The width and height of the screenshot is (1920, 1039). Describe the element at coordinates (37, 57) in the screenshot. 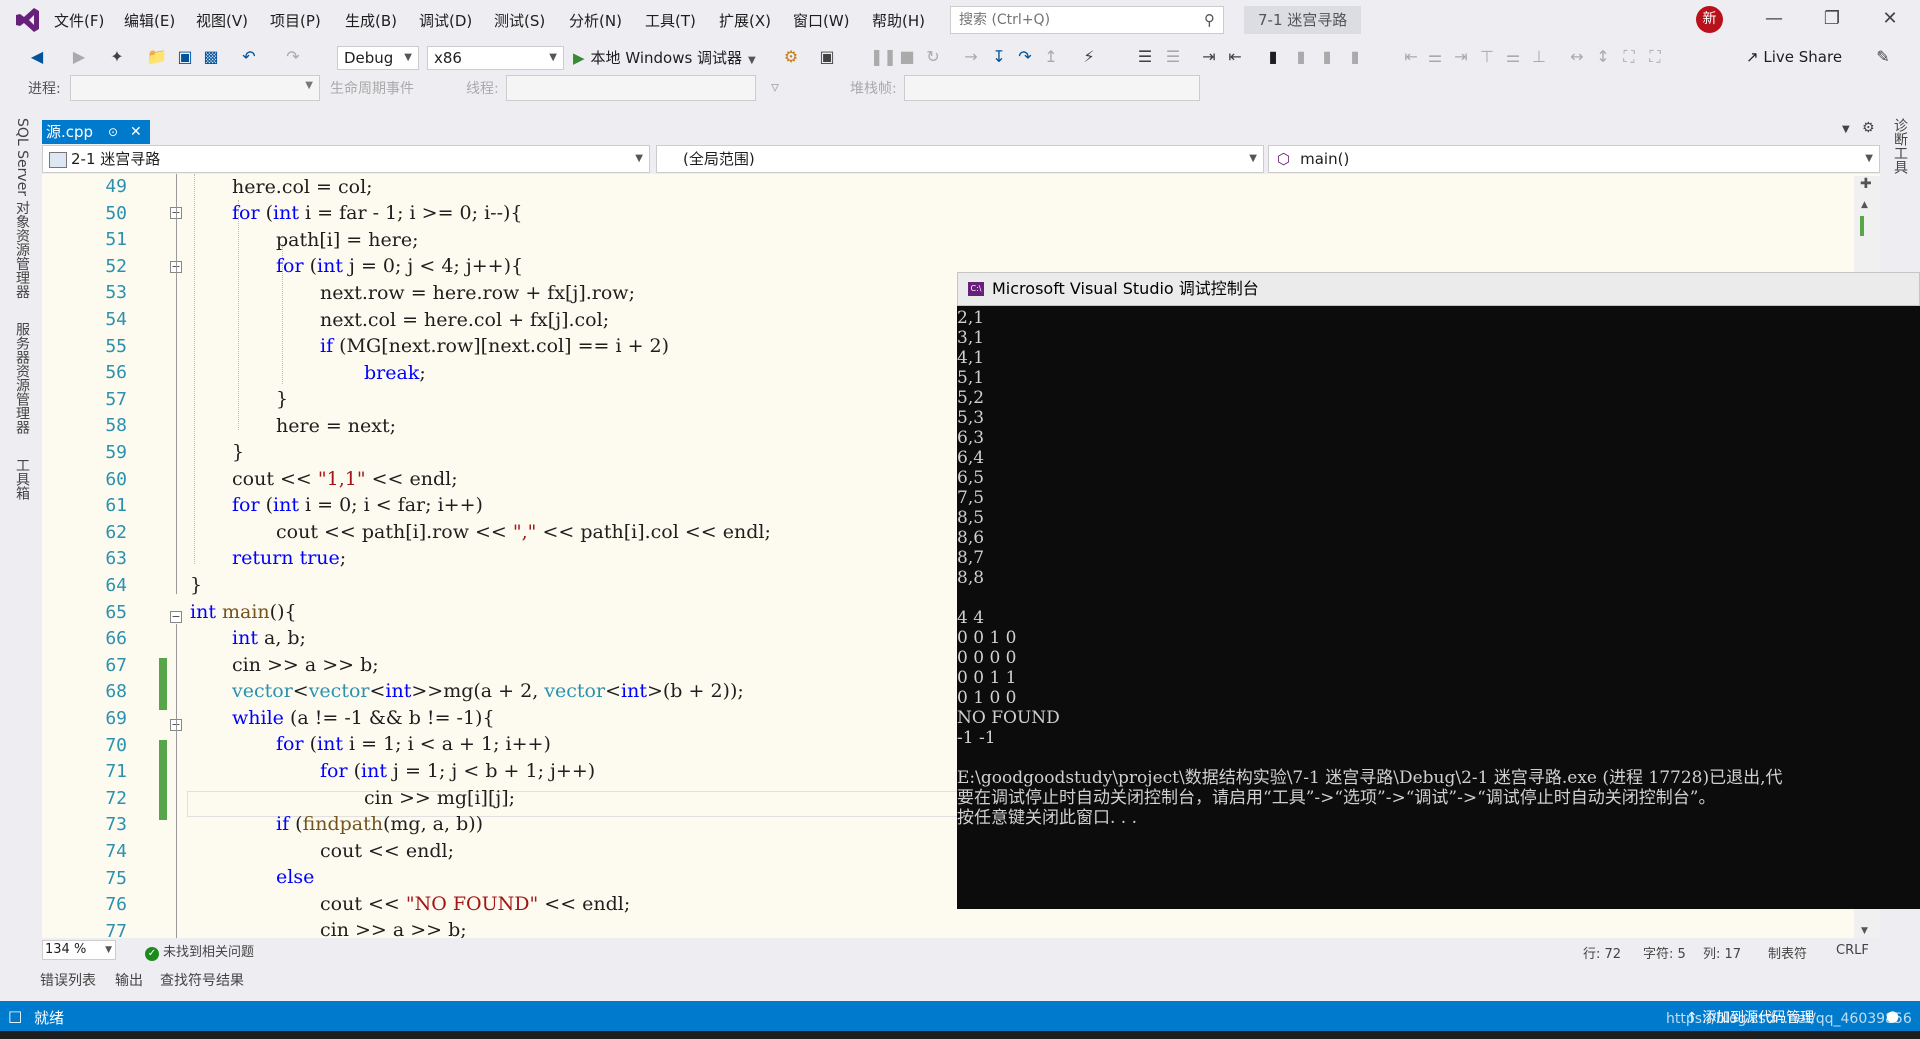

I see `back-icon: ◀` at that location.